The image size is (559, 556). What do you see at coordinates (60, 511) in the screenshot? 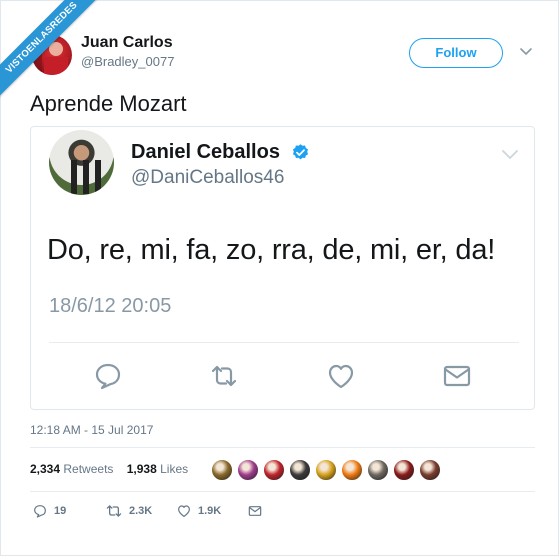
I see `reply-count: 19` at bounding box center [60, 511].